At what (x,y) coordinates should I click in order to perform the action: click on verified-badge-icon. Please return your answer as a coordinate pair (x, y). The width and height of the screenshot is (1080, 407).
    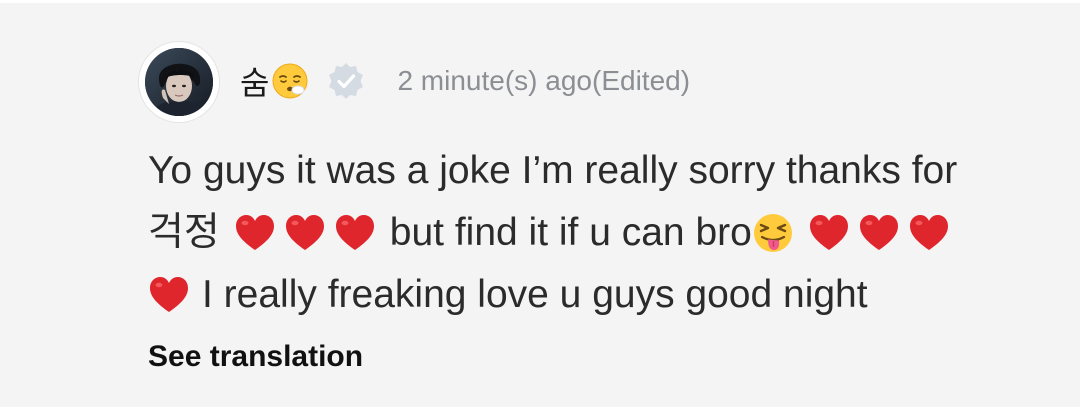
    Looking at the image, I should click on (346, 81).